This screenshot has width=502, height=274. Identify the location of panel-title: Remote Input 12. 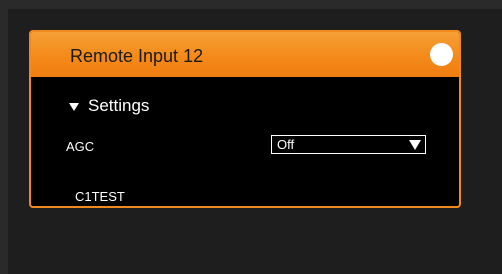
(137, 56).